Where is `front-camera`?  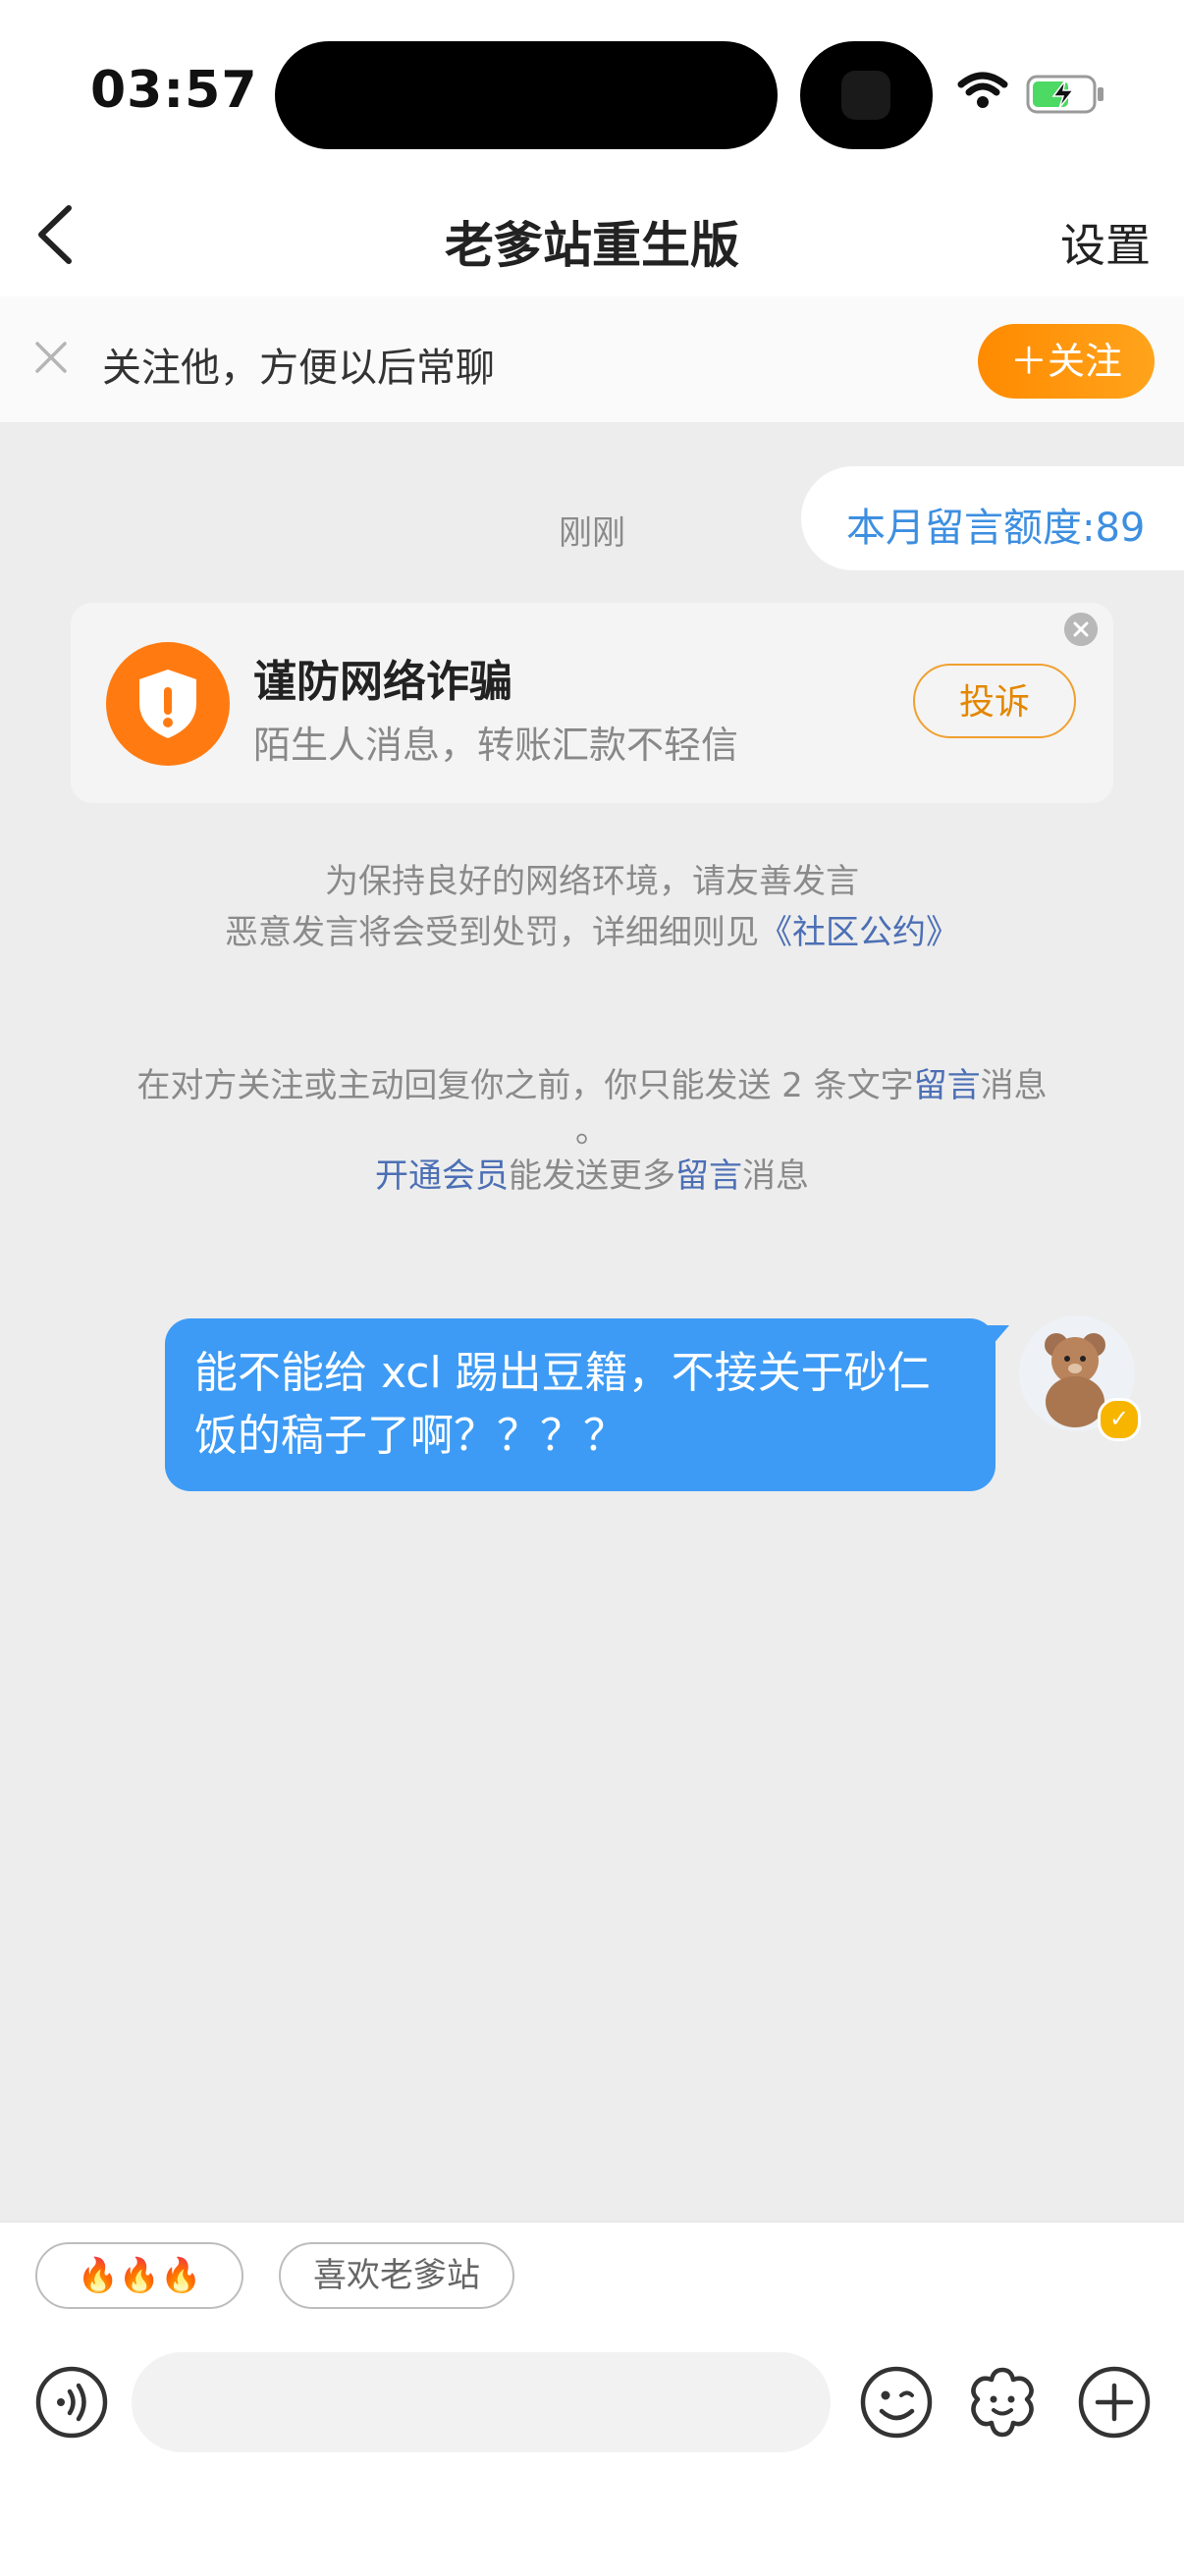 front-camera is located at coordinates (866, 95).